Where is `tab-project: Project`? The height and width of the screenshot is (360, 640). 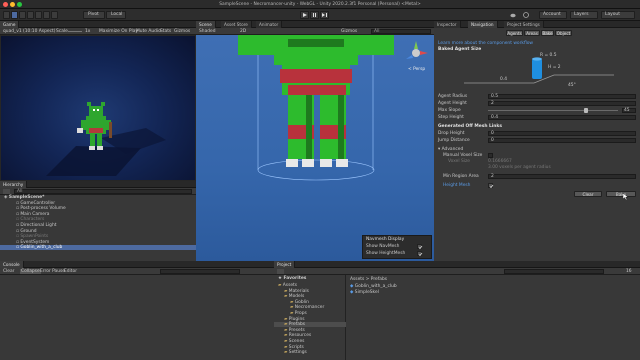 tab-project: Project is located at coordinates (285, 264).